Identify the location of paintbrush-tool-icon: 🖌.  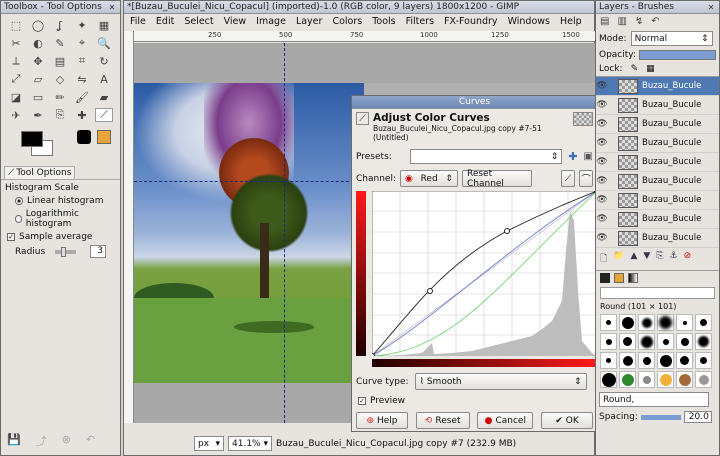
(82, 97).